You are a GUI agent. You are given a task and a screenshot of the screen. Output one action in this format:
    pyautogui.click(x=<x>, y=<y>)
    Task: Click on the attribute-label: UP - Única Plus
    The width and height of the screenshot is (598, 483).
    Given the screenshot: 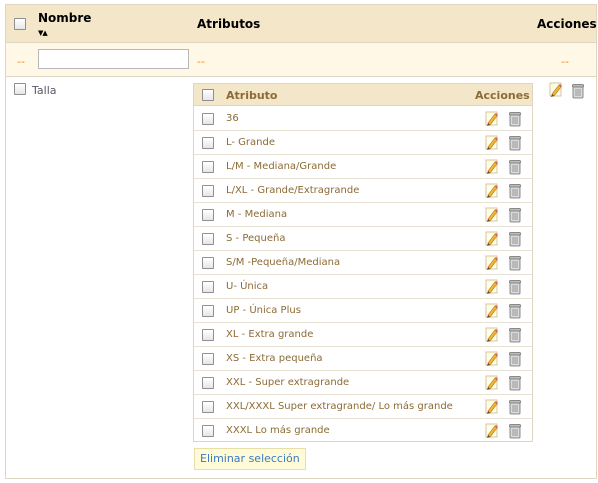 What is the action you would take?
    pyautogui.click(x=263, y=310)
    